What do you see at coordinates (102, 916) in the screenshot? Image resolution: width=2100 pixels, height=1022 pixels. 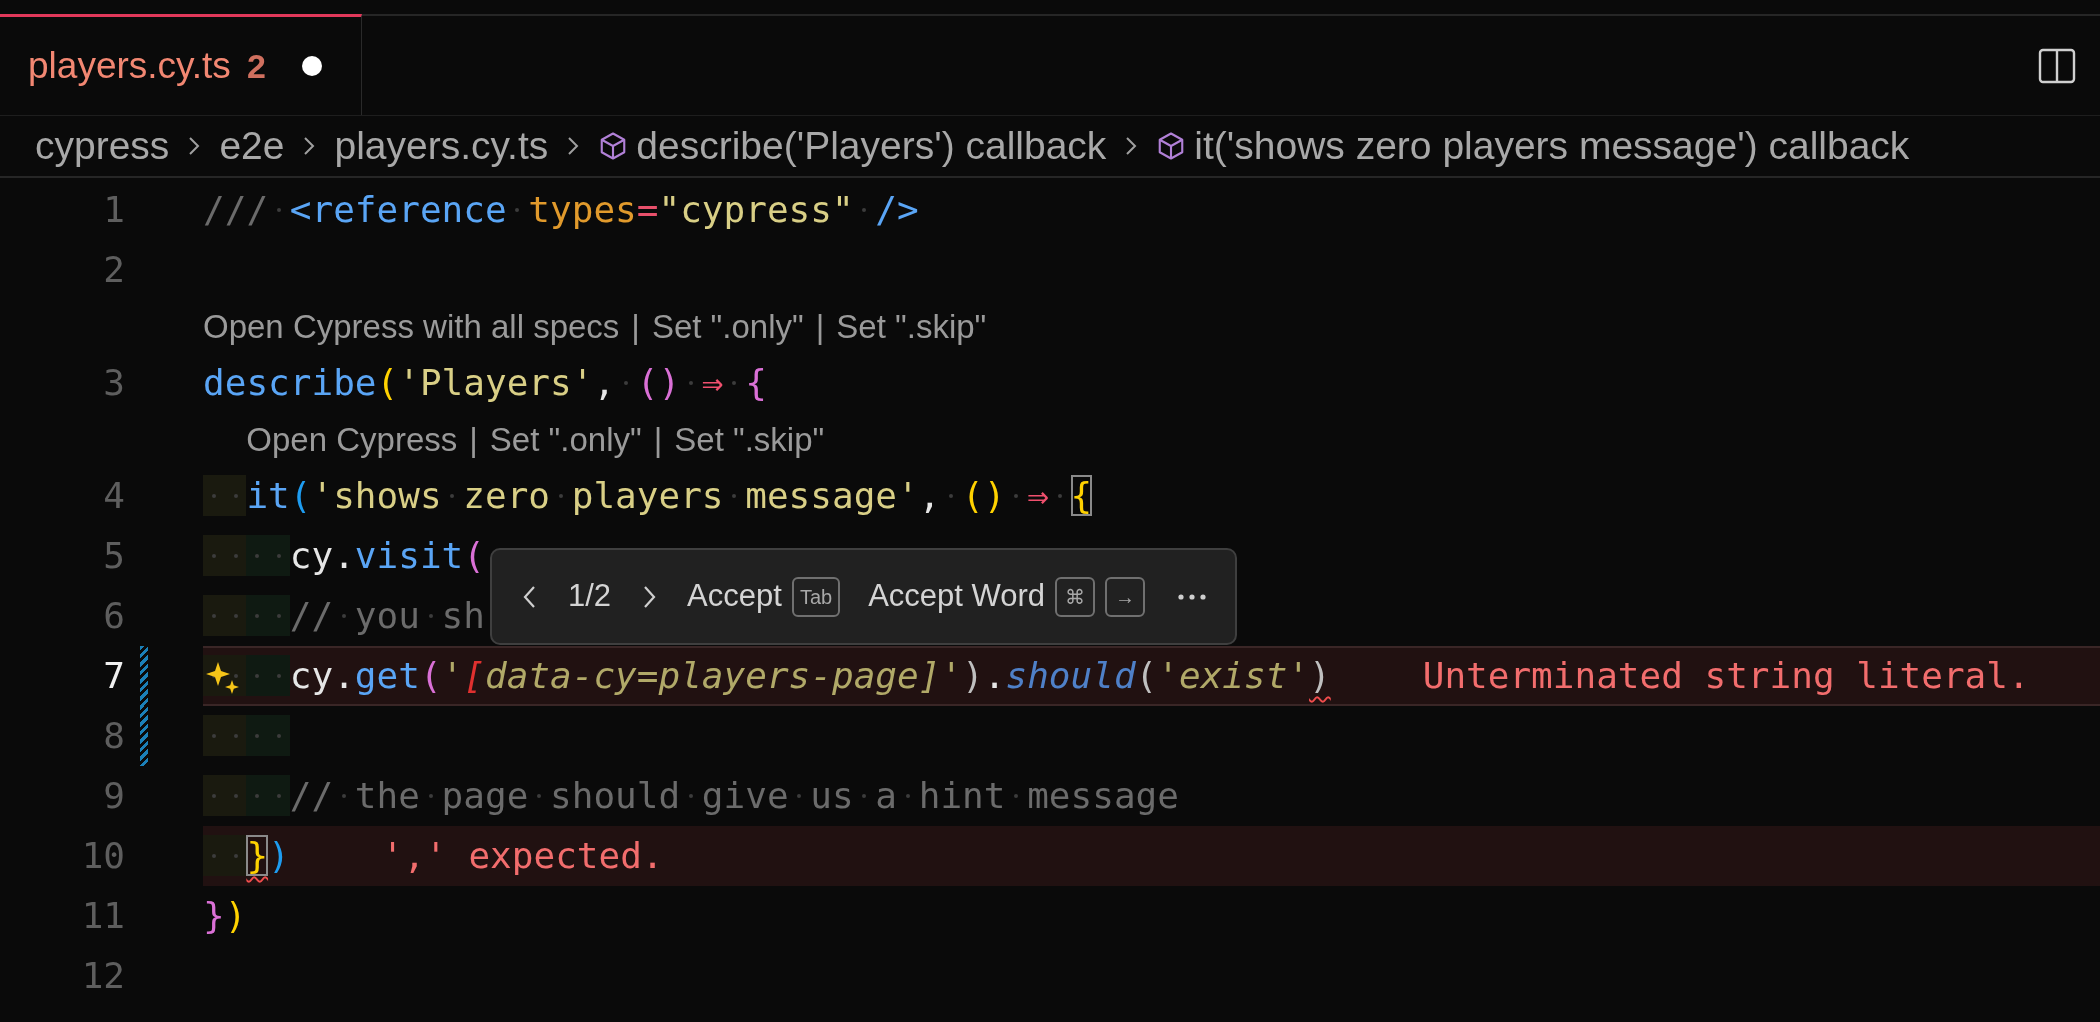 I see `line-number: 11` at bounding box center [102, 916].